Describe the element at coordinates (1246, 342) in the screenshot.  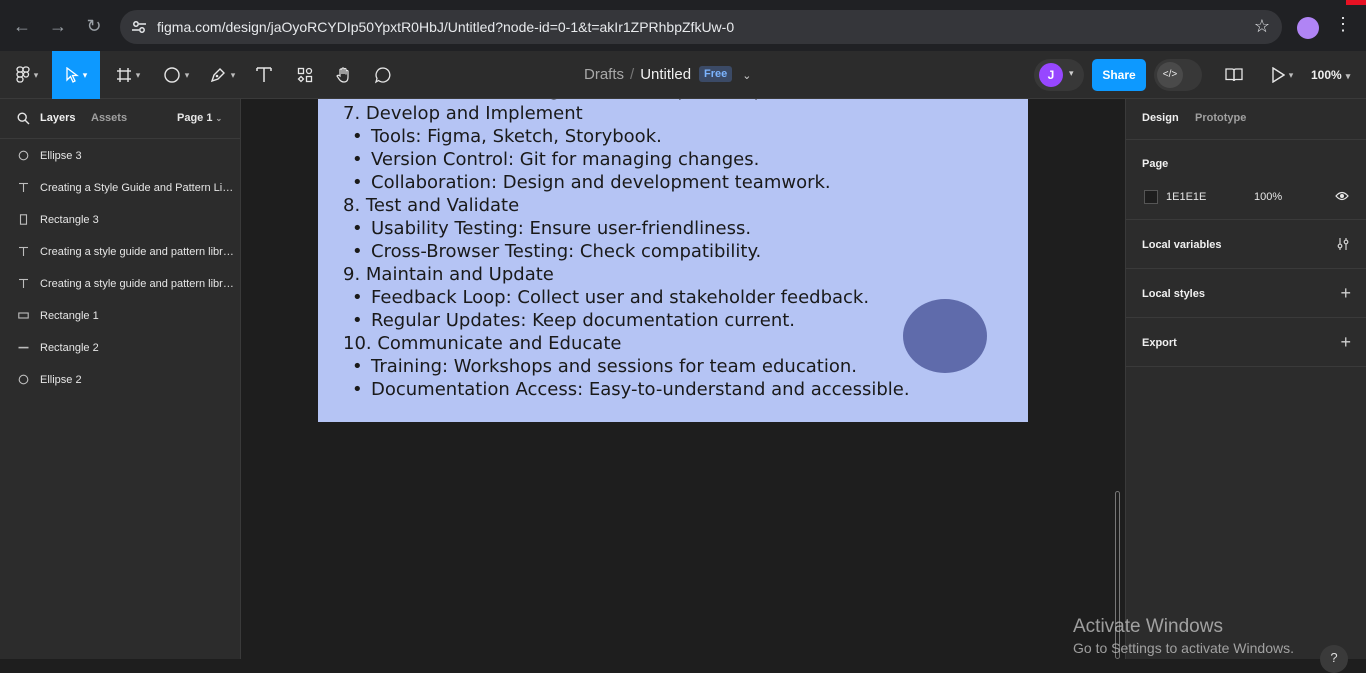
I see `export-section: Export +` at that location.